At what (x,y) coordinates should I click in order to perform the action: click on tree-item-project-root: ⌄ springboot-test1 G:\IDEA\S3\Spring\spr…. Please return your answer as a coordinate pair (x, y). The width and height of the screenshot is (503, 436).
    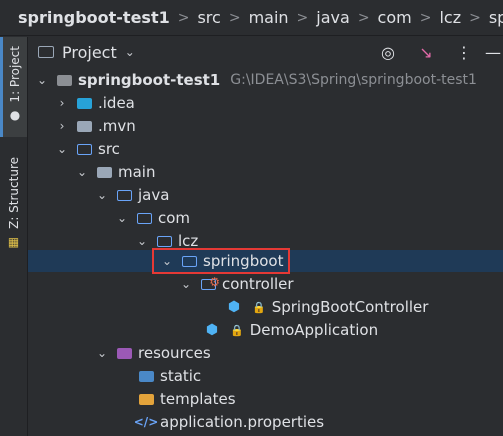
    Looking at the image, I should click on (265, 80).